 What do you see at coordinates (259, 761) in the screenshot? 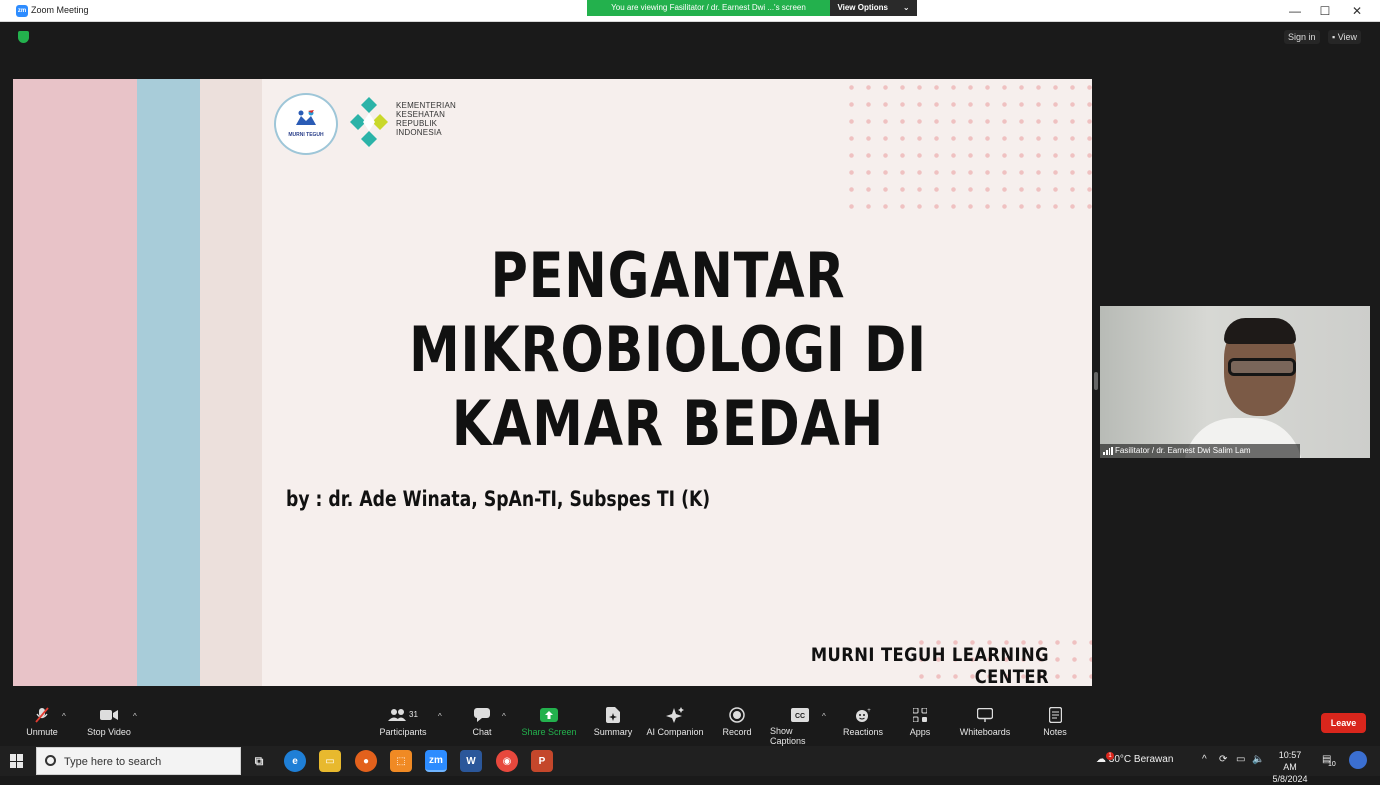
I see `task-view-icon: ⧉` at bounding box center [259, 761].